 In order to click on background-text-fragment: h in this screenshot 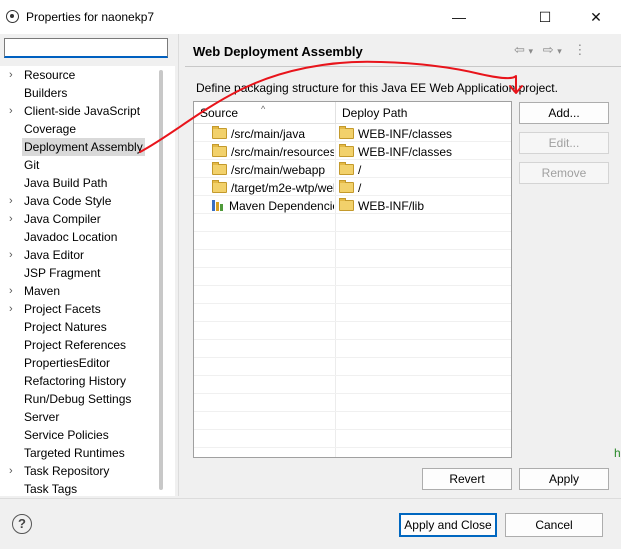, I will do `click(617, 453)`.